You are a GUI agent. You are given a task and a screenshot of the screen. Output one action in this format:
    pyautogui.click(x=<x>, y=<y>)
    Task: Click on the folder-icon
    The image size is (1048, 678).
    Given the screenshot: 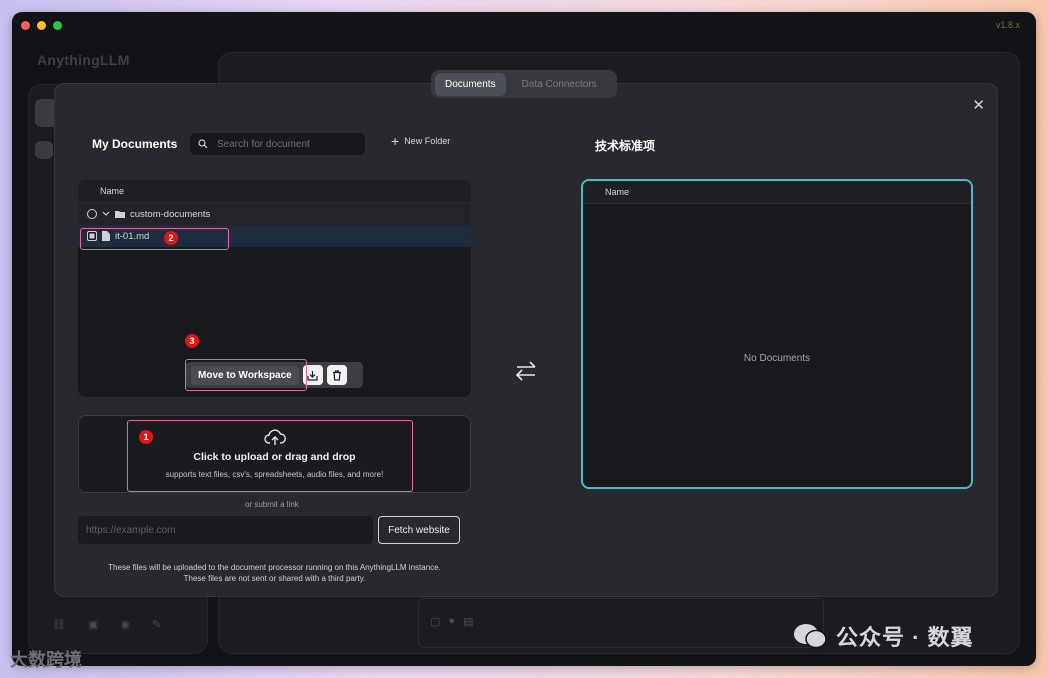 What is the action you would take?
    pyautogui.click(x=120, y=214)
    